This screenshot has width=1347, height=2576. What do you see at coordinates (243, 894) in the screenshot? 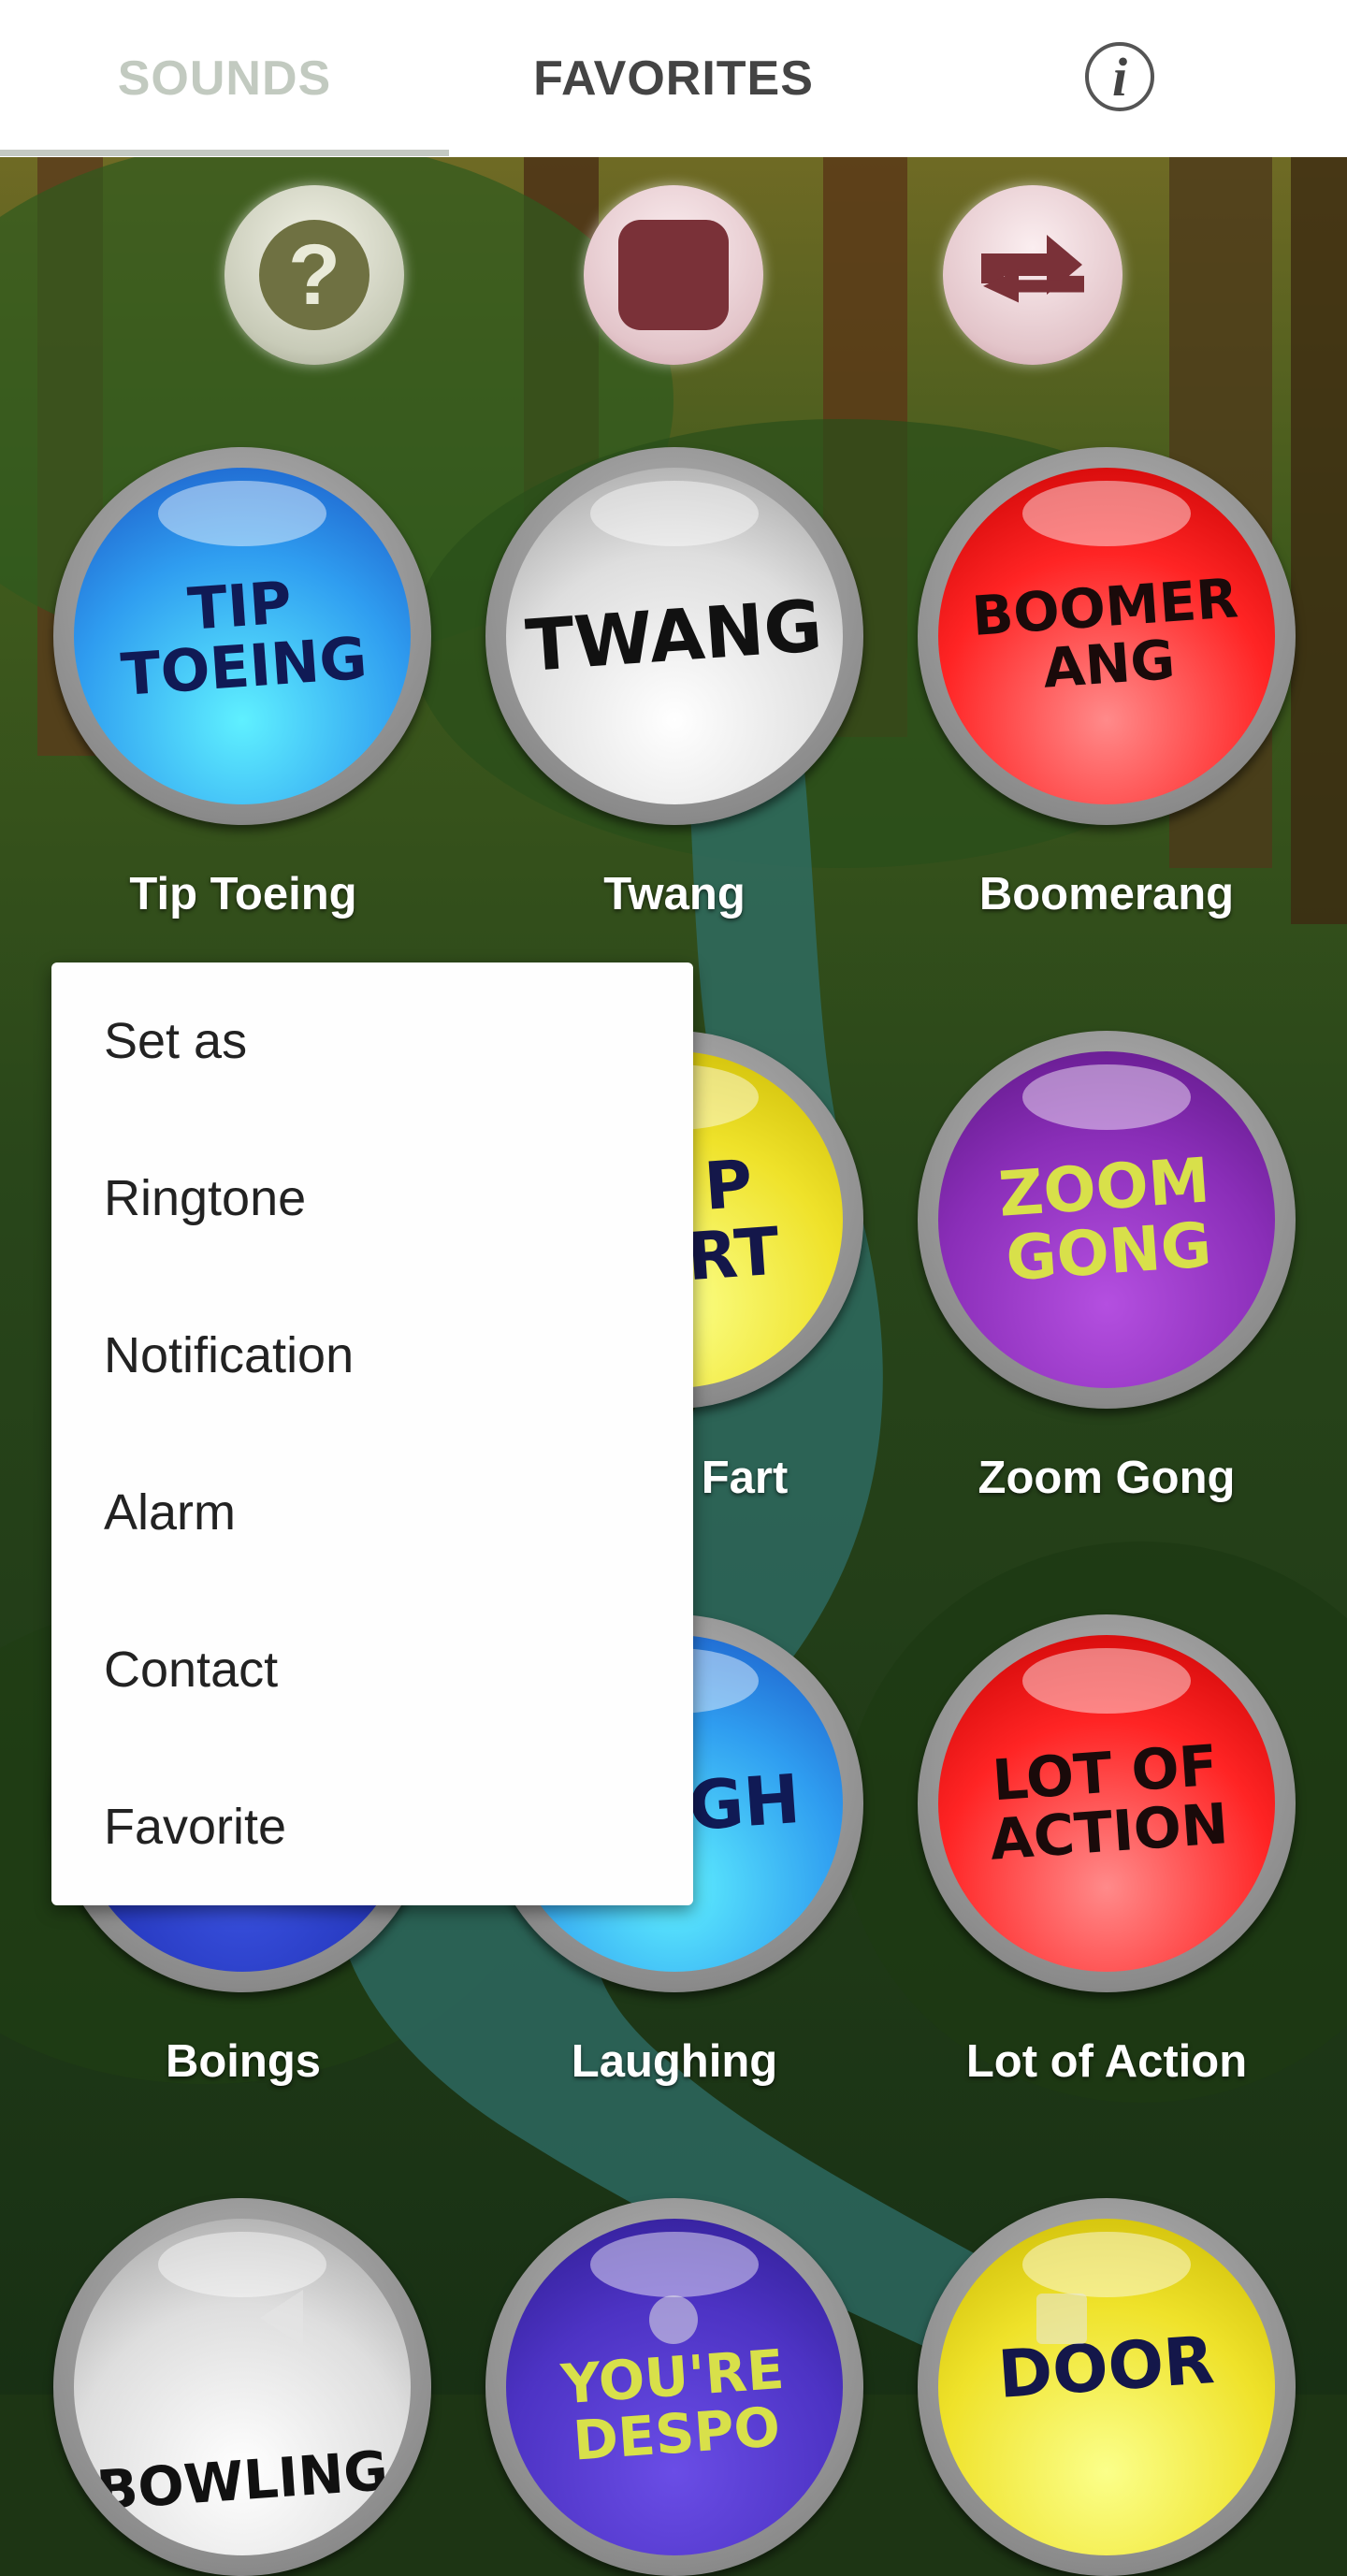
I see `sound-label: Tip Toeing` at bounding box center [243, 894].